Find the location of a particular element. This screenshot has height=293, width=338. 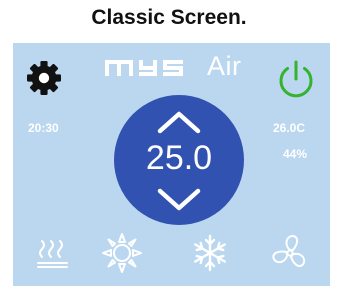

setpoint-value: 25.0 is located at coordinates (179, 158).